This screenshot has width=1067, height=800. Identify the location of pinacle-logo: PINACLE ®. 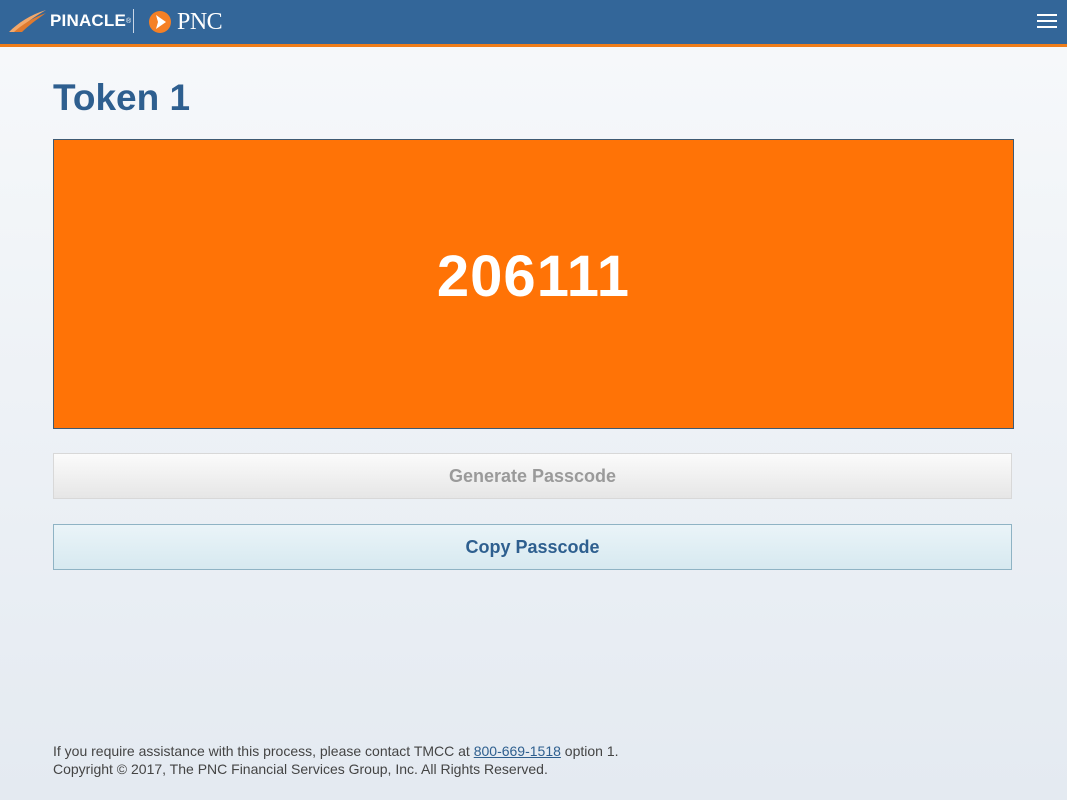
(69, 21).